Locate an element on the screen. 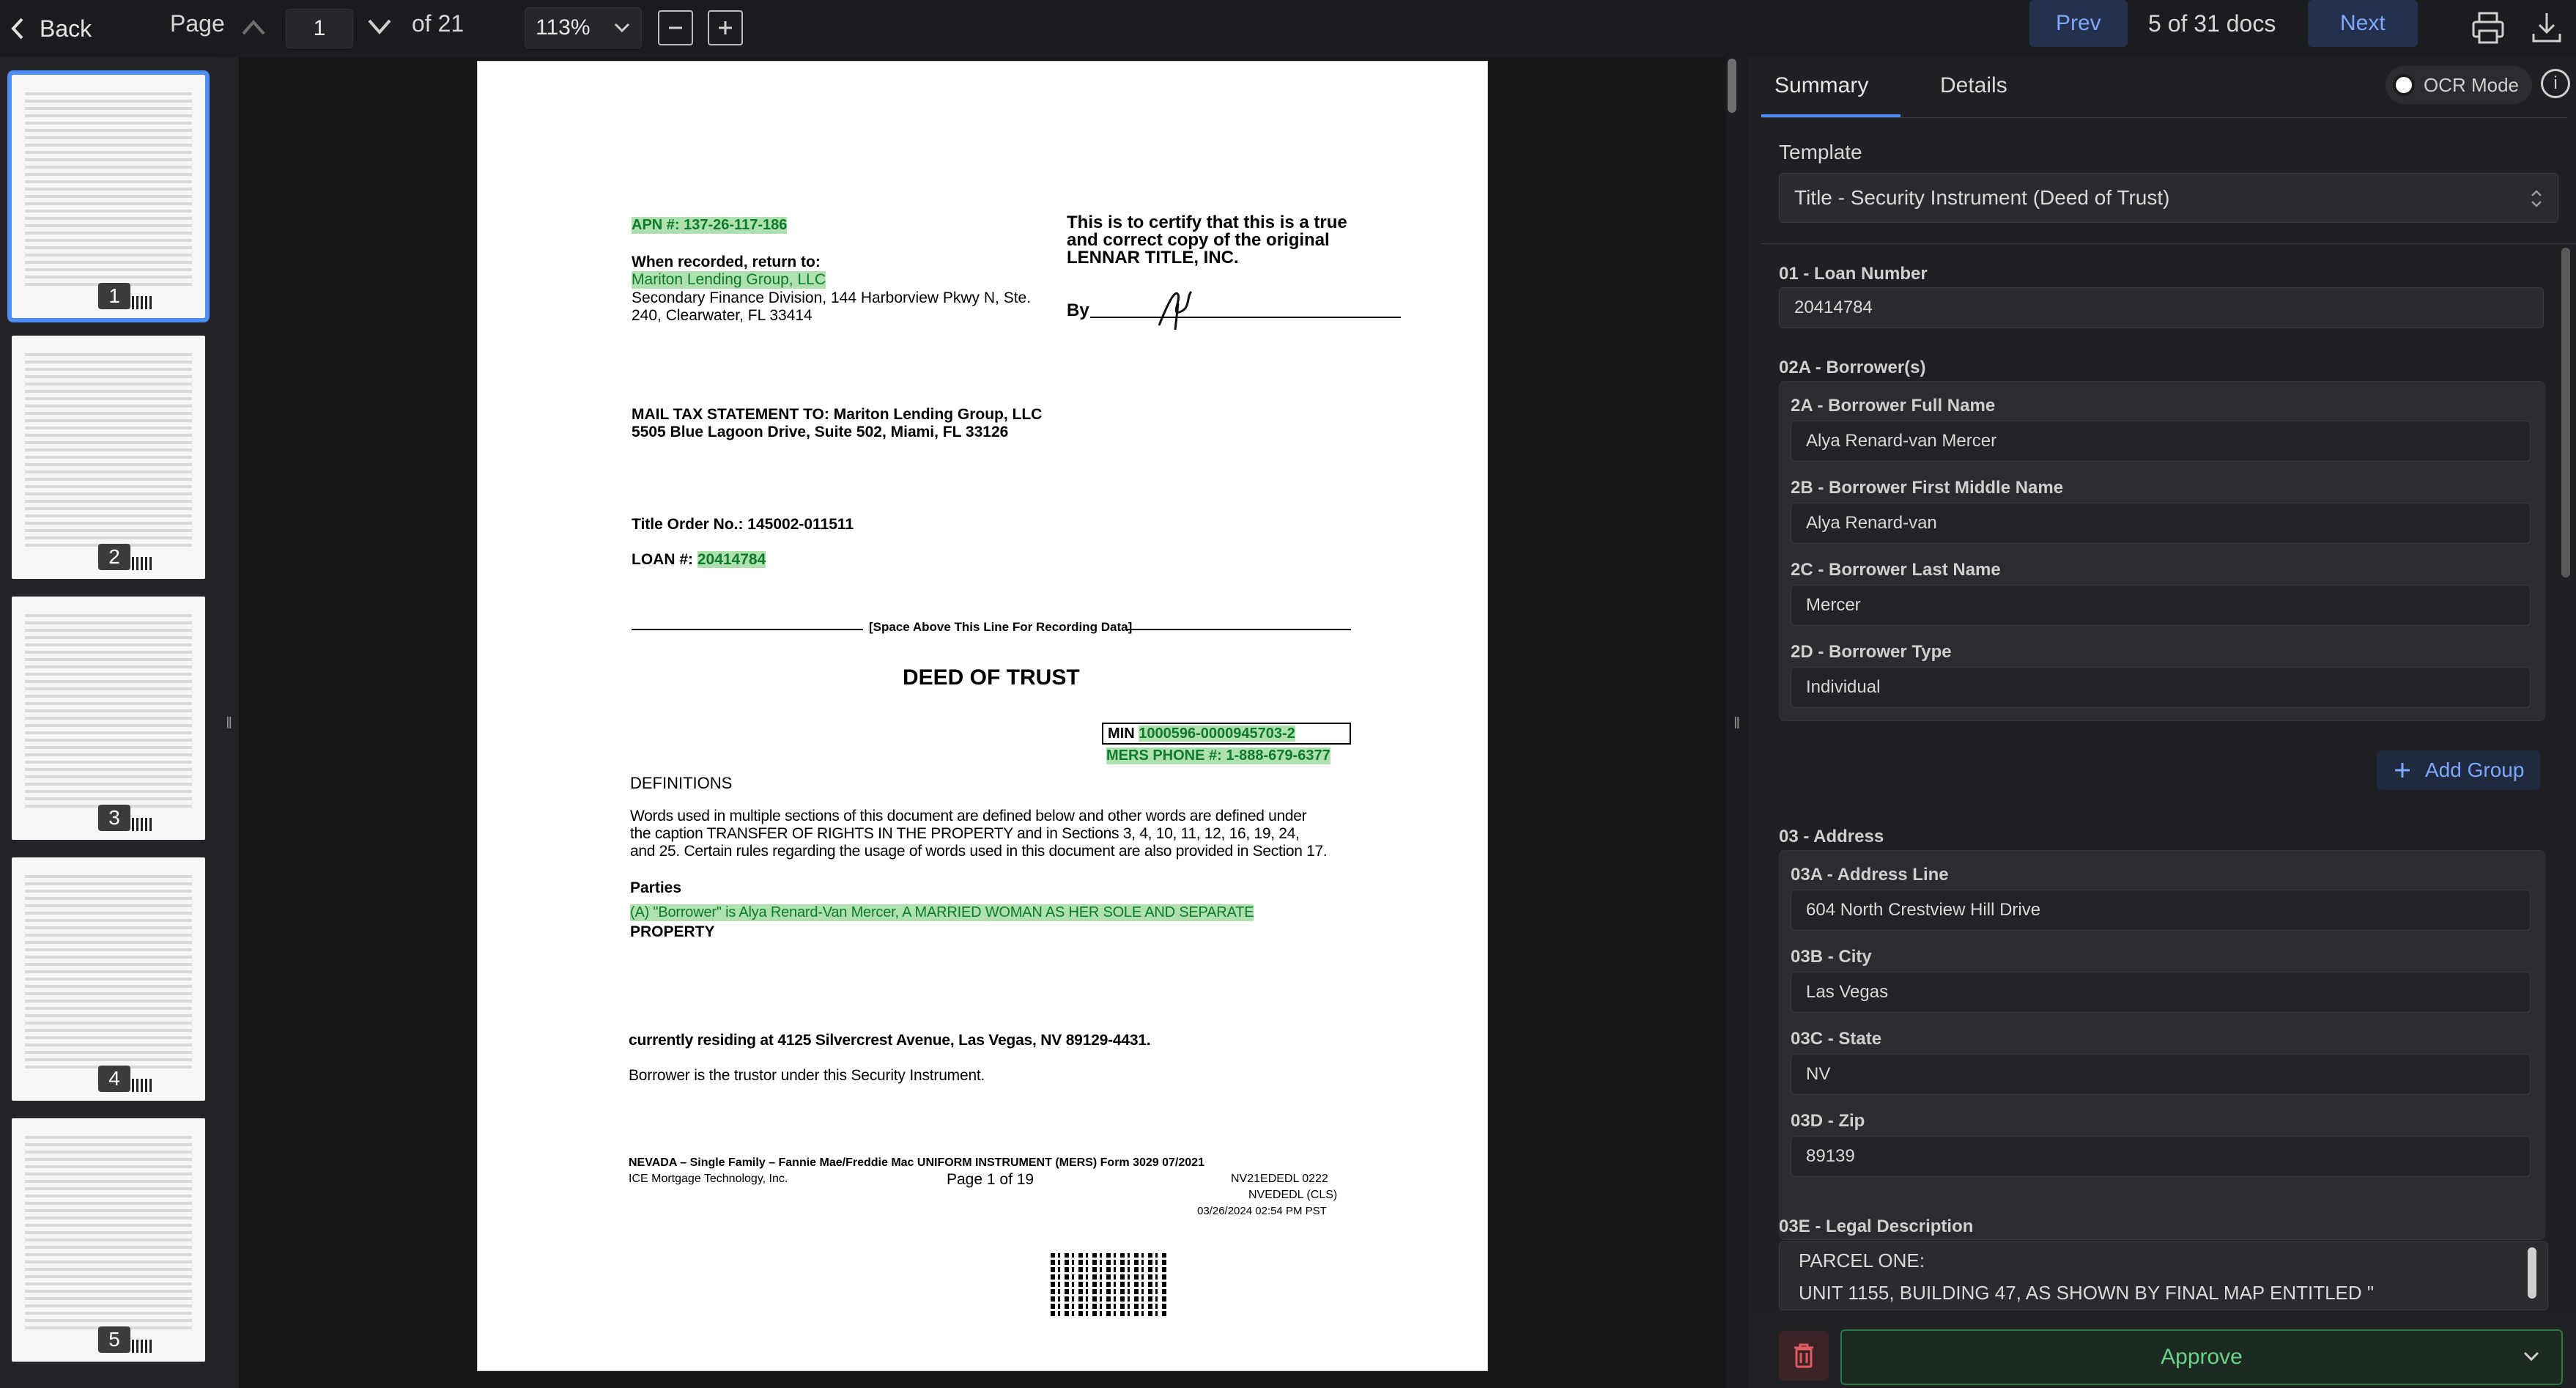 This screenshot has height=1388, width=2576. toggle-knob-icon is located at coordinates (2403, 85).